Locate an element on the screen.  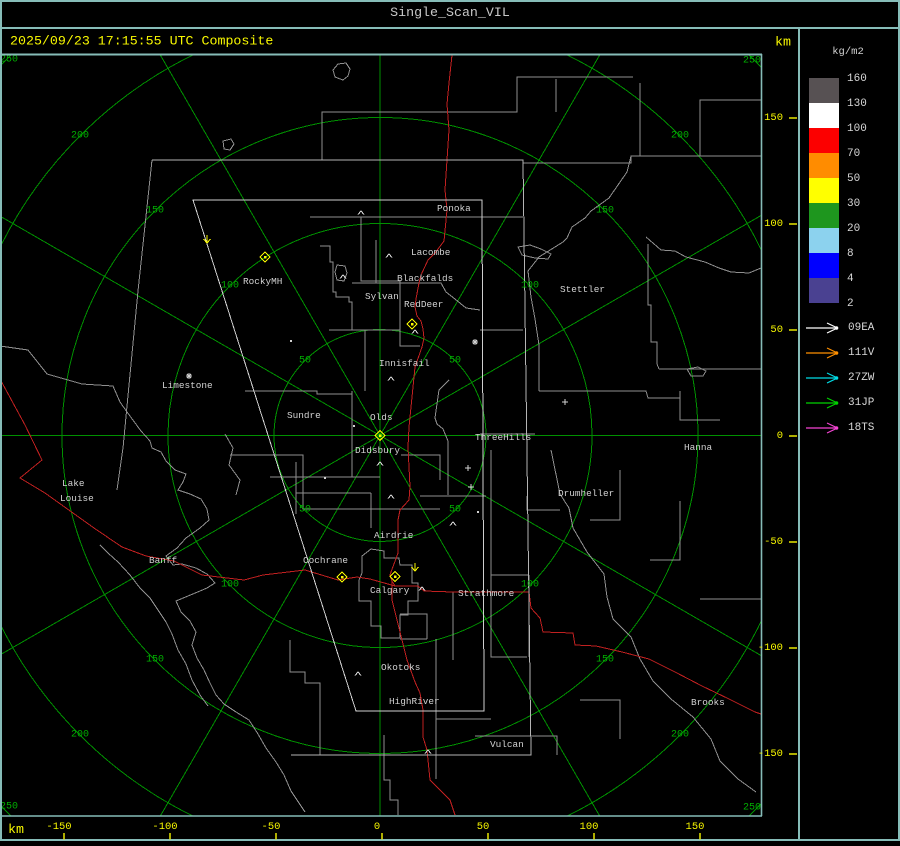
svg-text: 30 is located at coordinates (853, 204).